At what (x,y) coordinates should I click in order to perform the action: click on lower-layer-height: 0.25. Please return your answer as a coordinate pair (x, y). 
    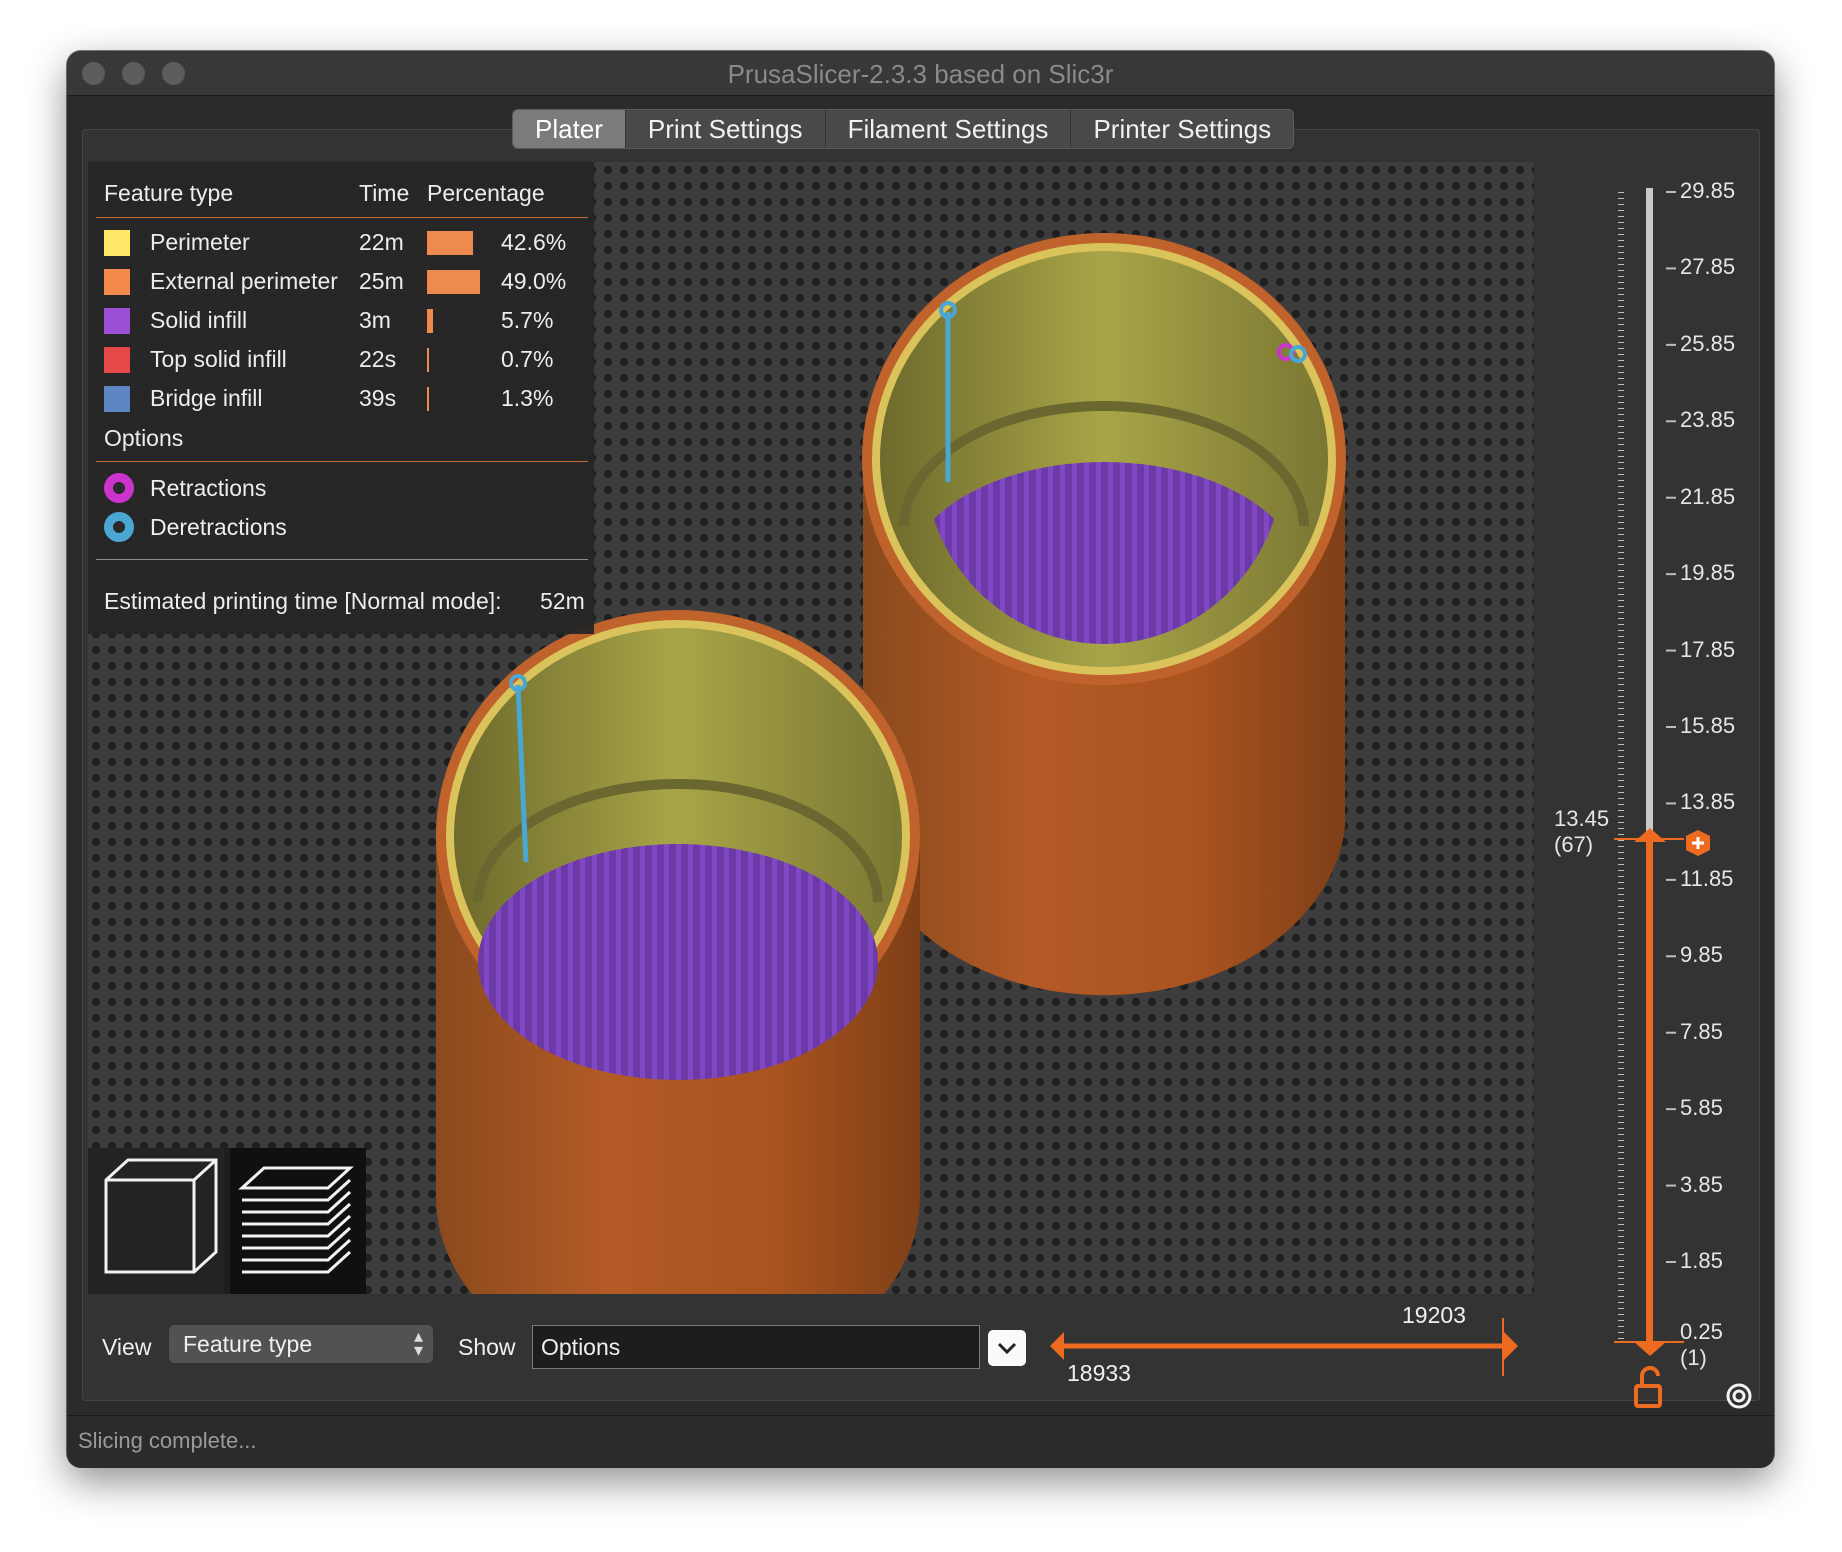
    Looking at the image, I should click on (1701, 1331).